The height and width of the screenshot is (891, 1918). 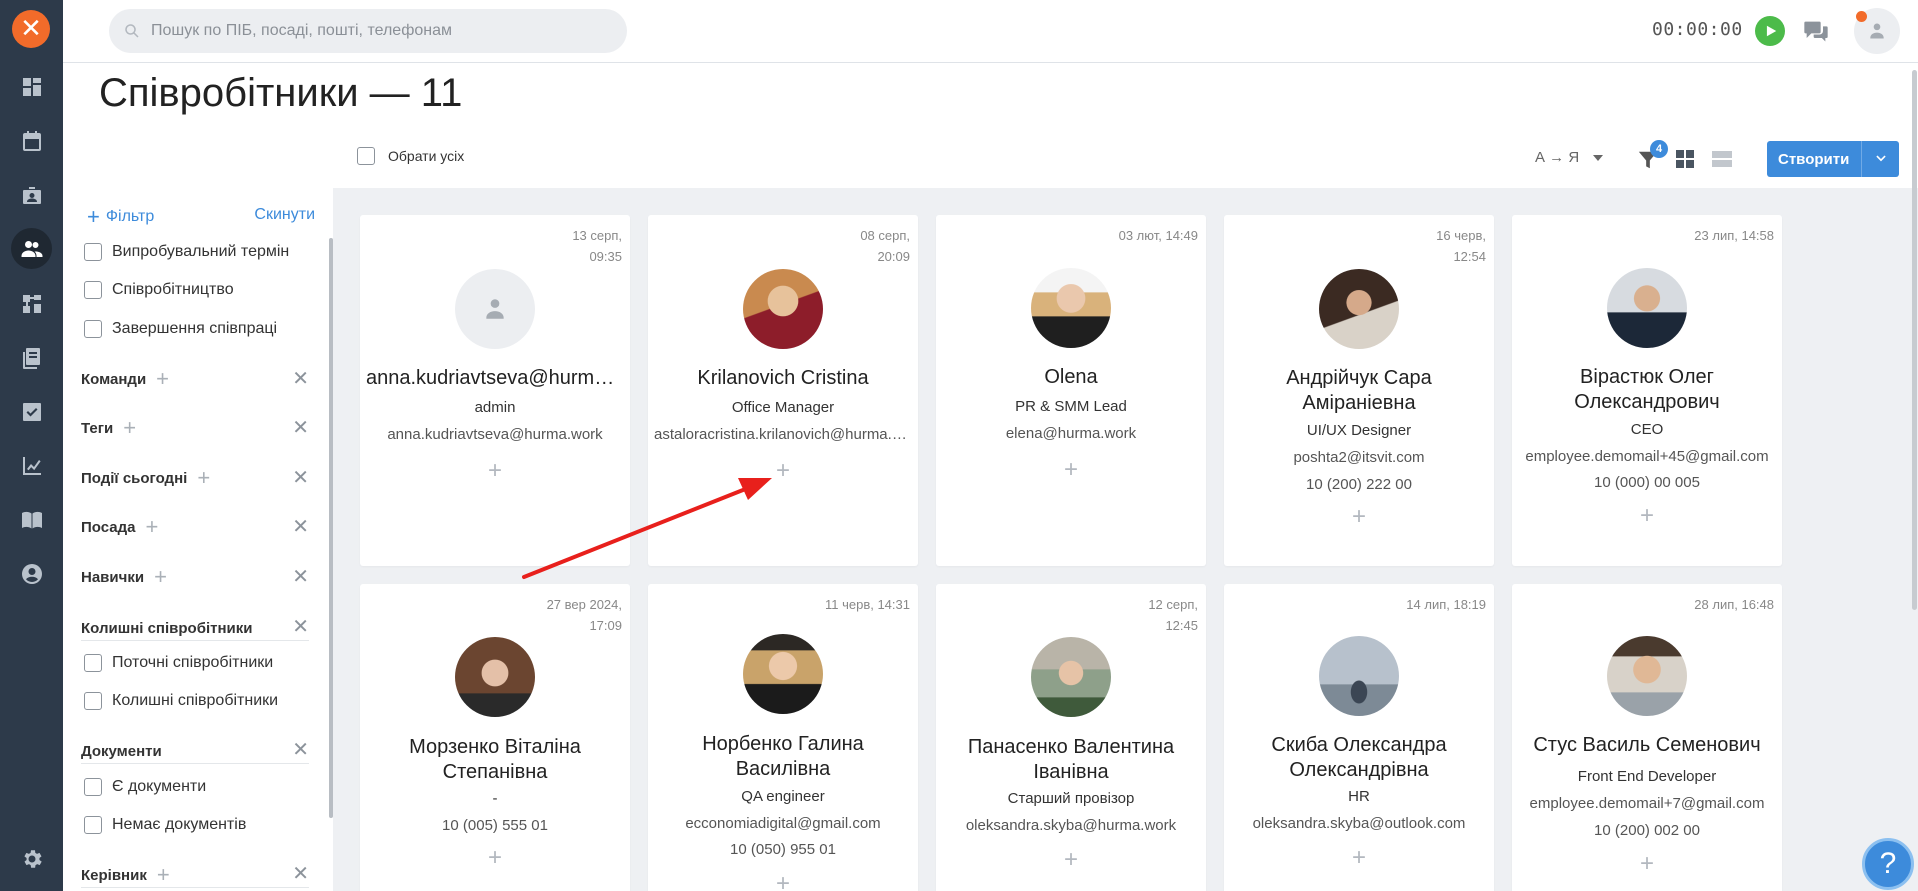 What do you see at coordinates (1647, 456) in the screenshot?
I see `employee-email: employee.demomail+45@gmail.com` at bounding box center [1647, 456].